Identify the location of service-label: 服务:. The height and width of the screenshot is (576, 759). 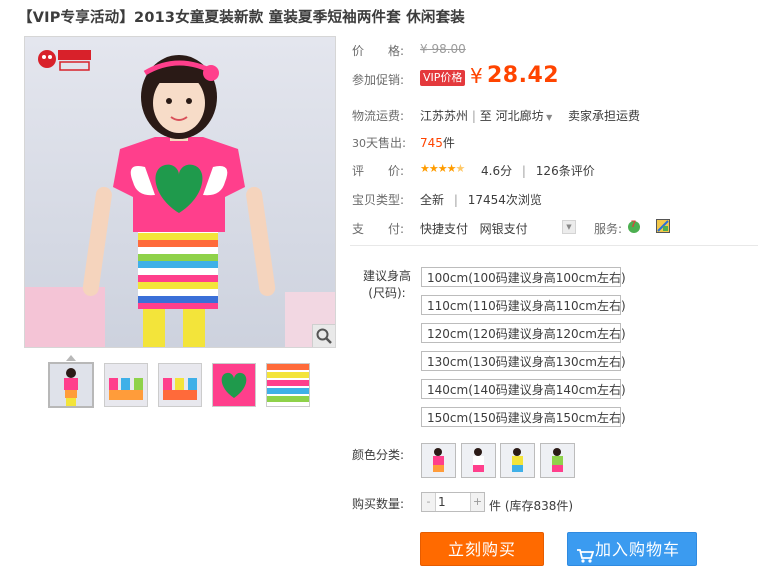
(608, 229).